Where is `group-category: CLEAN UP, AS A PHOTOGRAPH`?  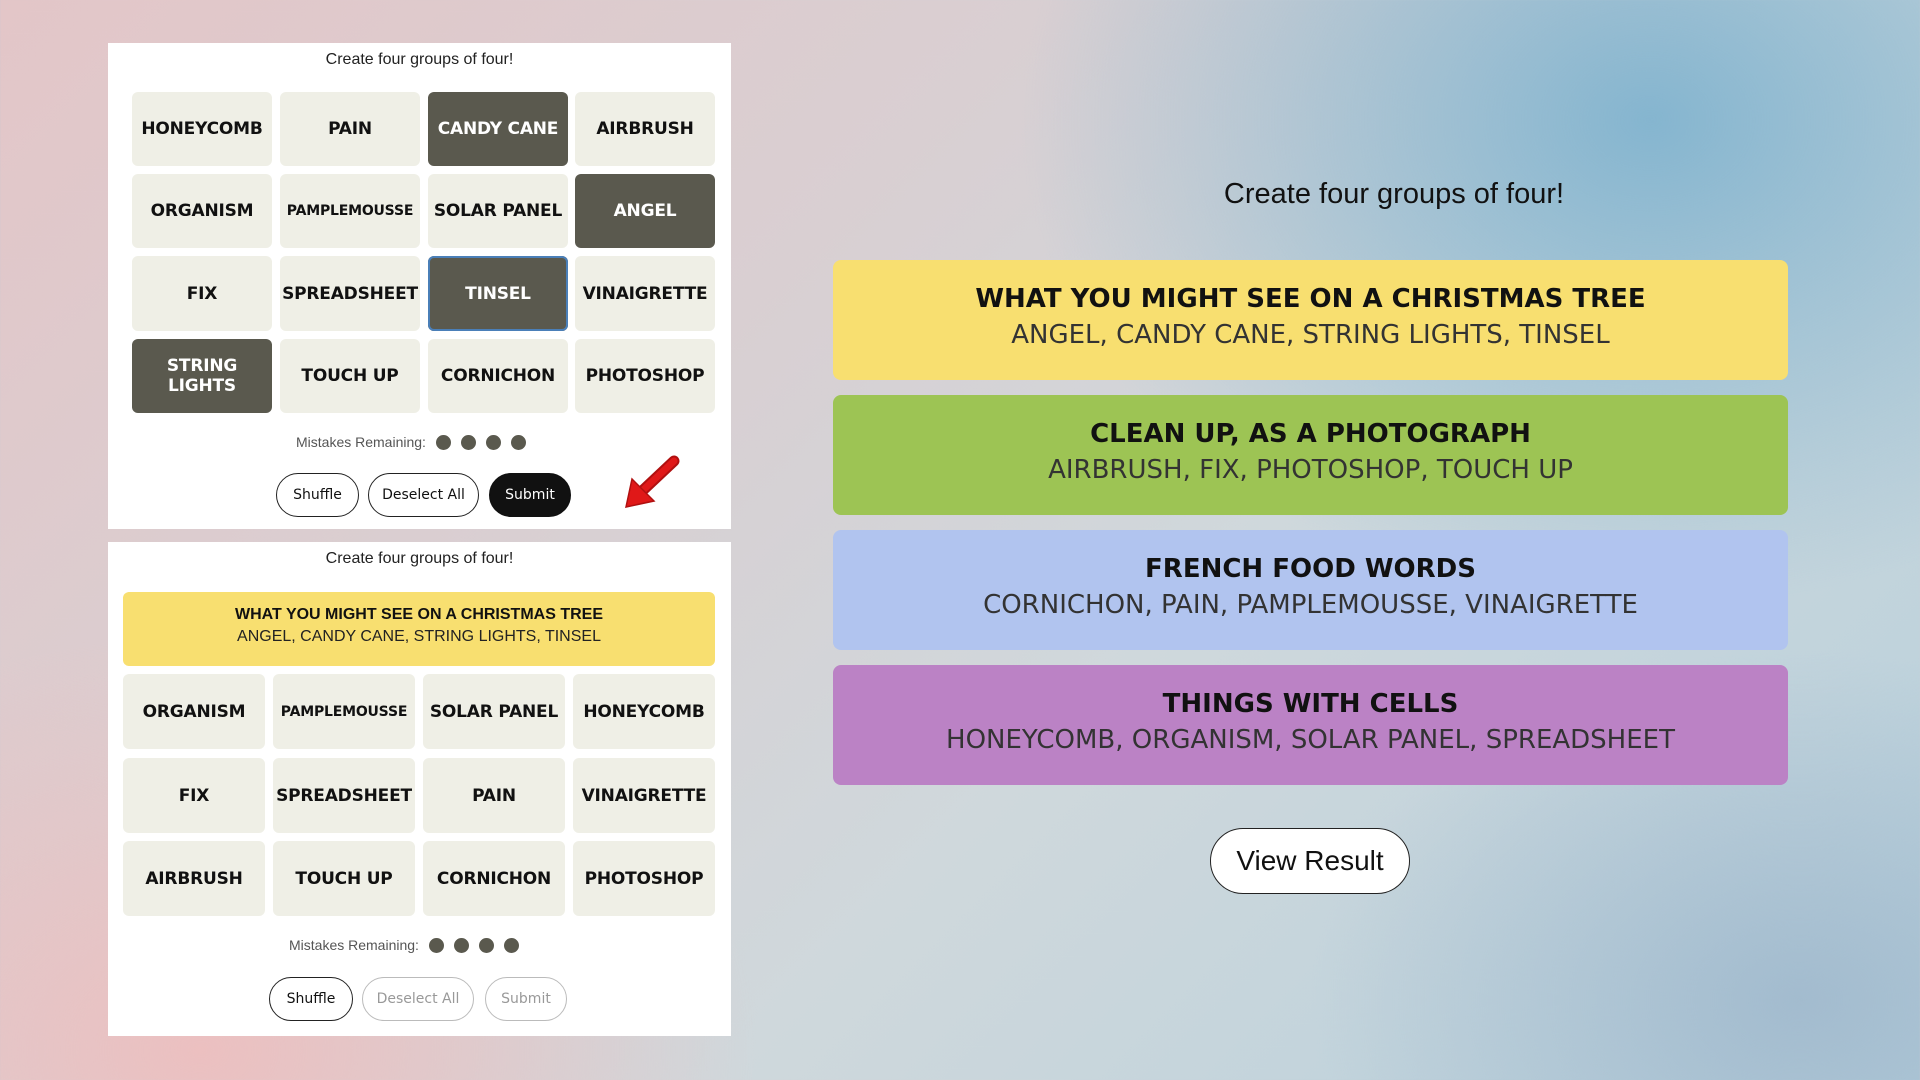 group-category: CLEAN UP, AS A PHOTOGRAPH is located at coordinates (1310, 434).